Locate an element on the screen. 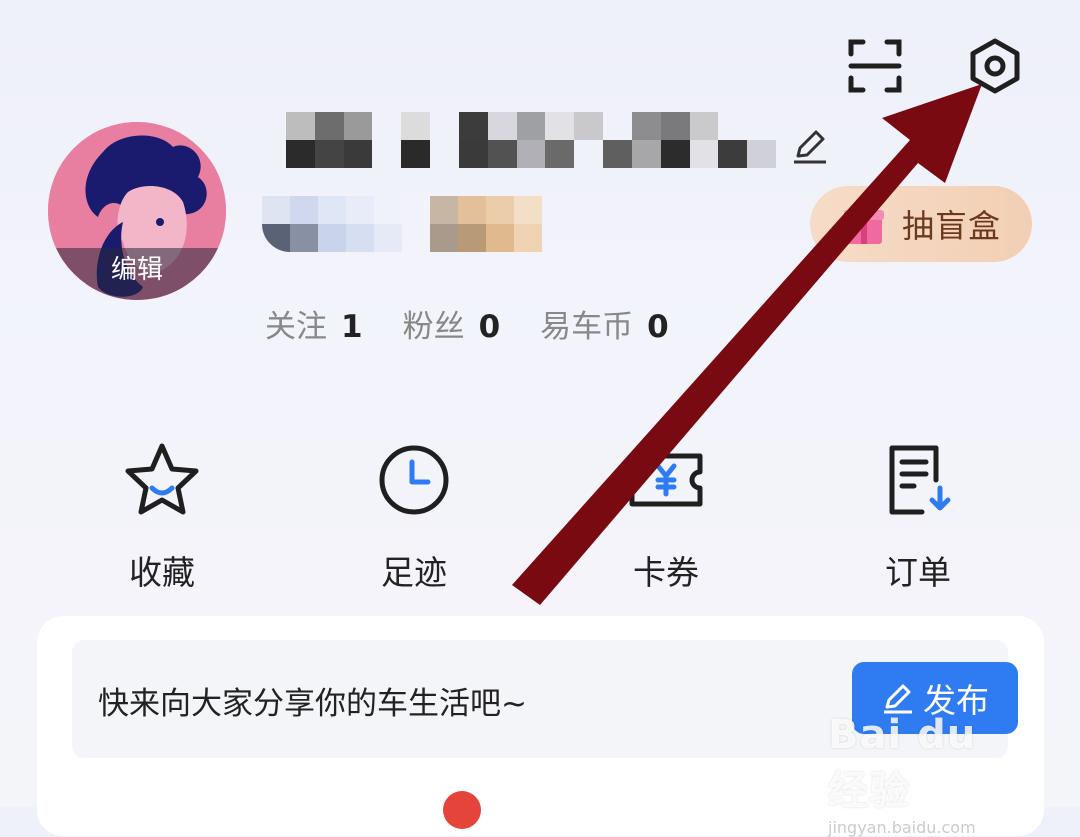 The width and height of the screenshot is (1080, 837). stat-followers: 粉丝 0 is located at coordinates (452, 323).